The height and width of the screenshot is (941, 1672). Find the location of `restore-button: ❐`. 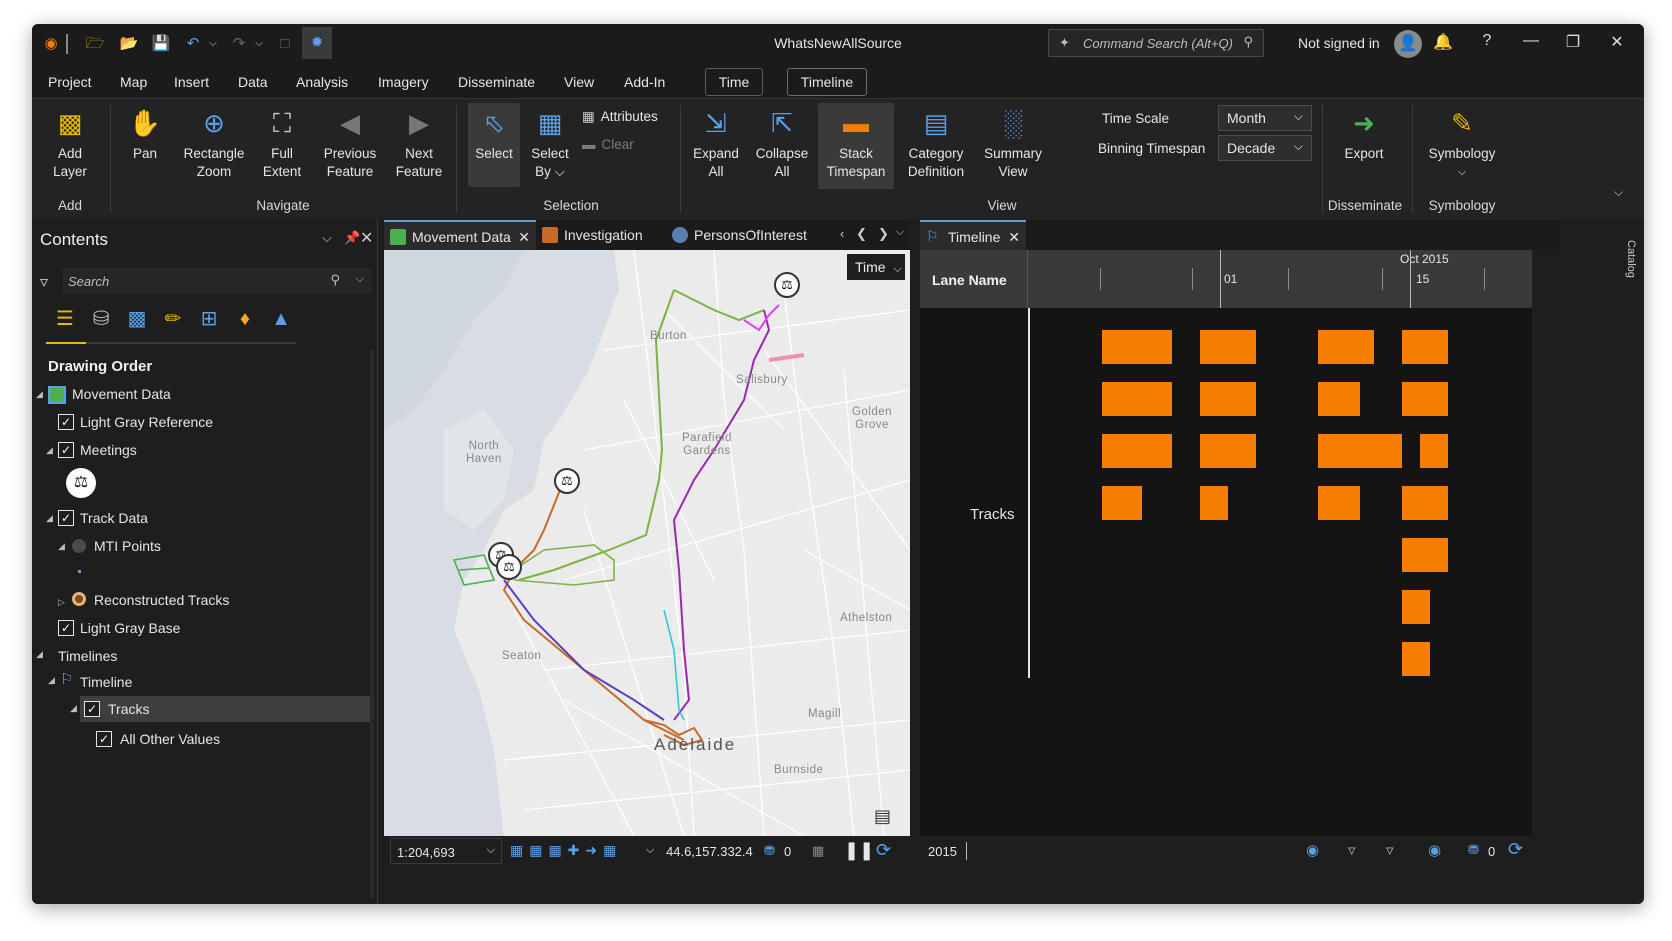

restore-button: ❐ is located at coordinates (1573, 42).